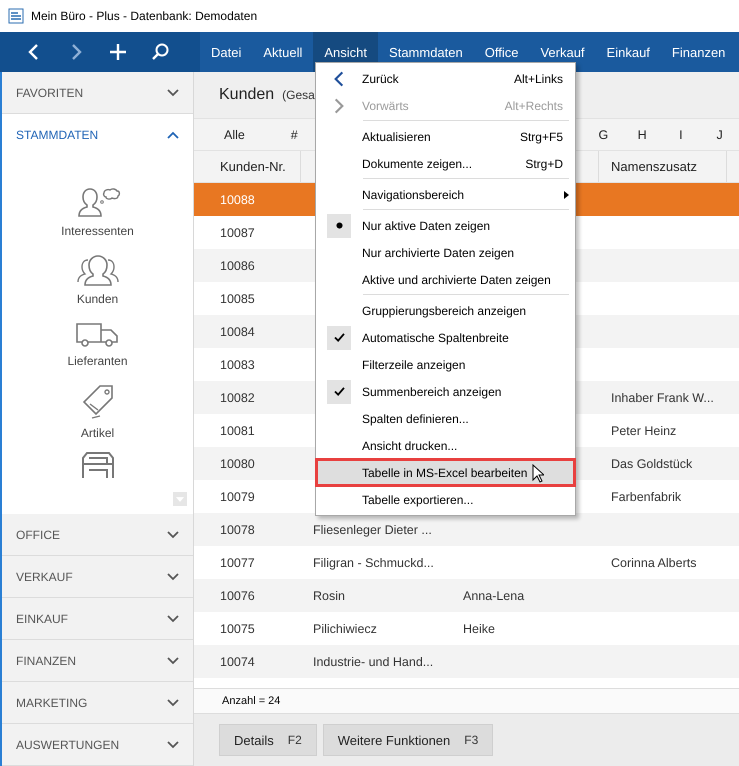  I want to click on page-title: Kunden, so click(246, 95).